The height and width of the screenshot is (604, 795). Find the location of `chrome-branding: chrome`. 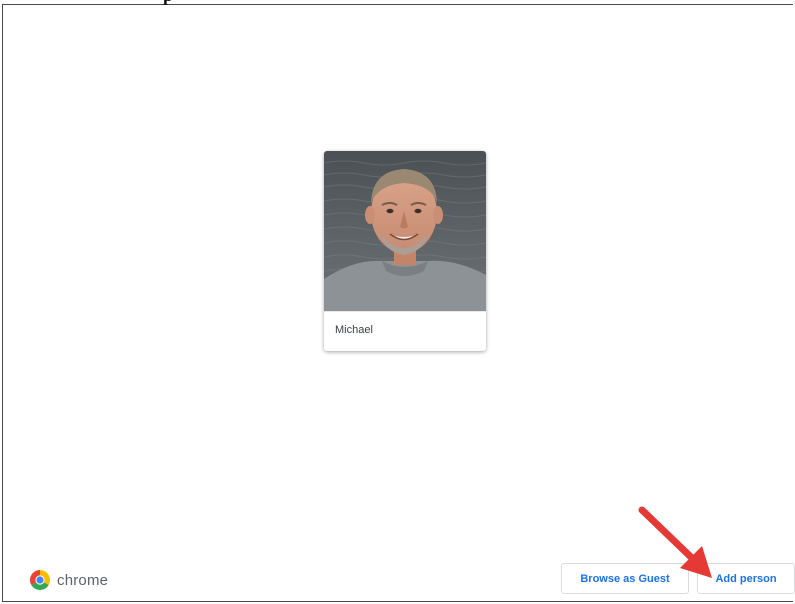

chrome-branding: chrome is located at coordinates (69, 580).